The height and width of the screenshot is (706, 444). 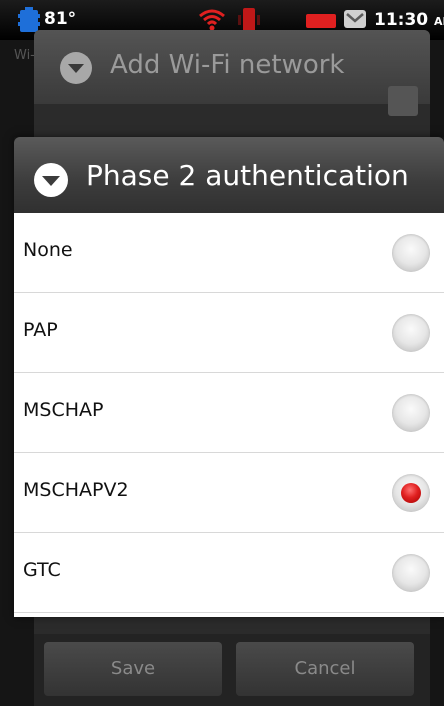 I want to click on cancel-button: Cancel, so click(x=325, y=669).